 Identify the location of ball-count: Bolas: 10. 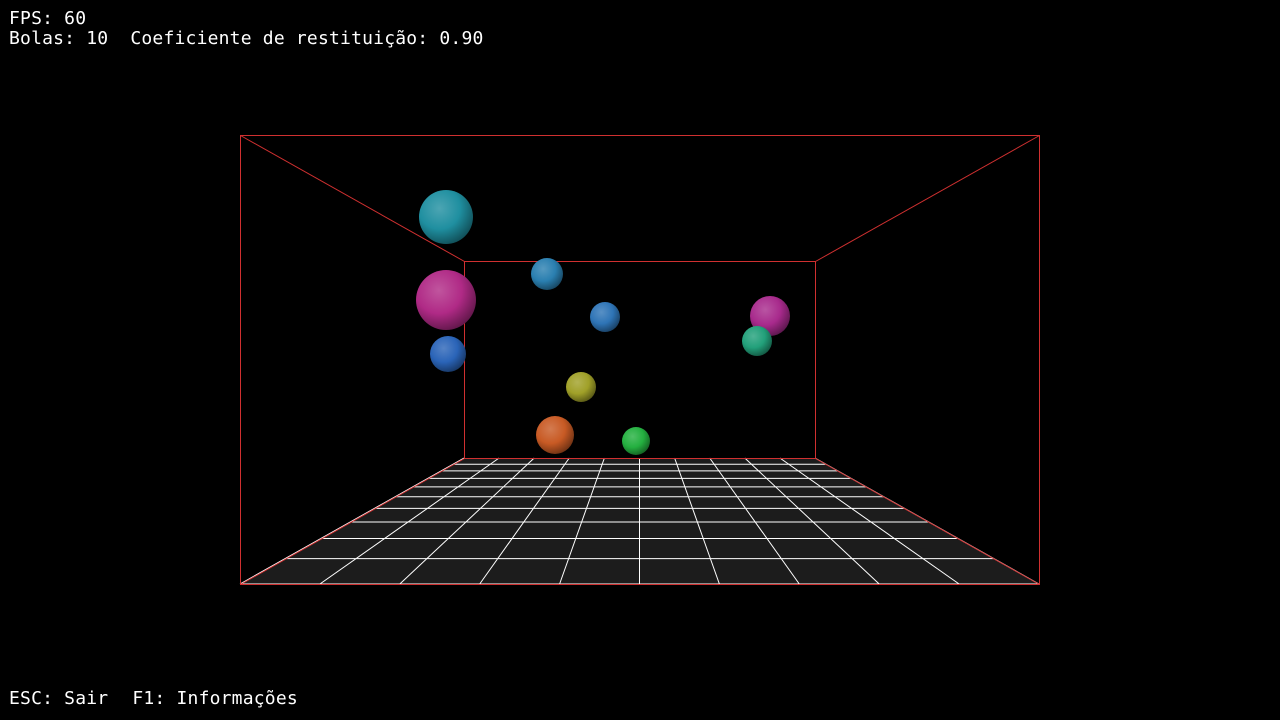
(59, 38).